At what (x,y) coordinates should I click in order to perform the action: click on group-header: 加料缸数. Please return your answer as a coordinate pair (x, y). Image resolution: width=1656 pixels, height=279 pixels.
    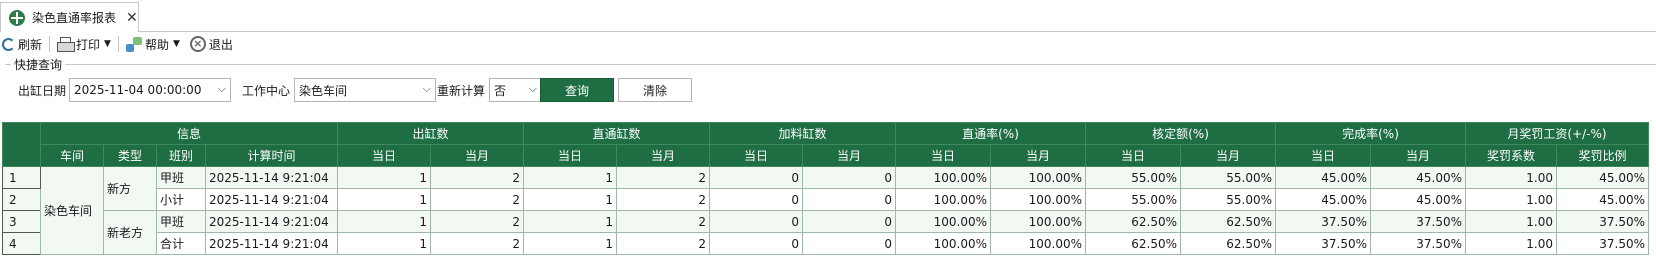
    Looking at the image, I should click on (802, 133).